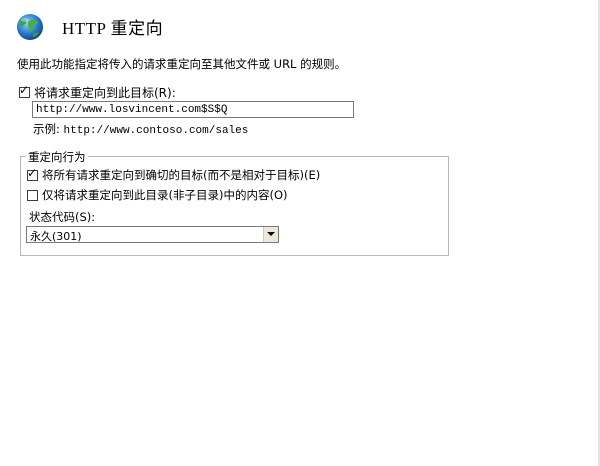 The image size is (600, 466). Describe the element at coordinates (193, 109) in the screenshot. I see `redirect-url-input` at that location.